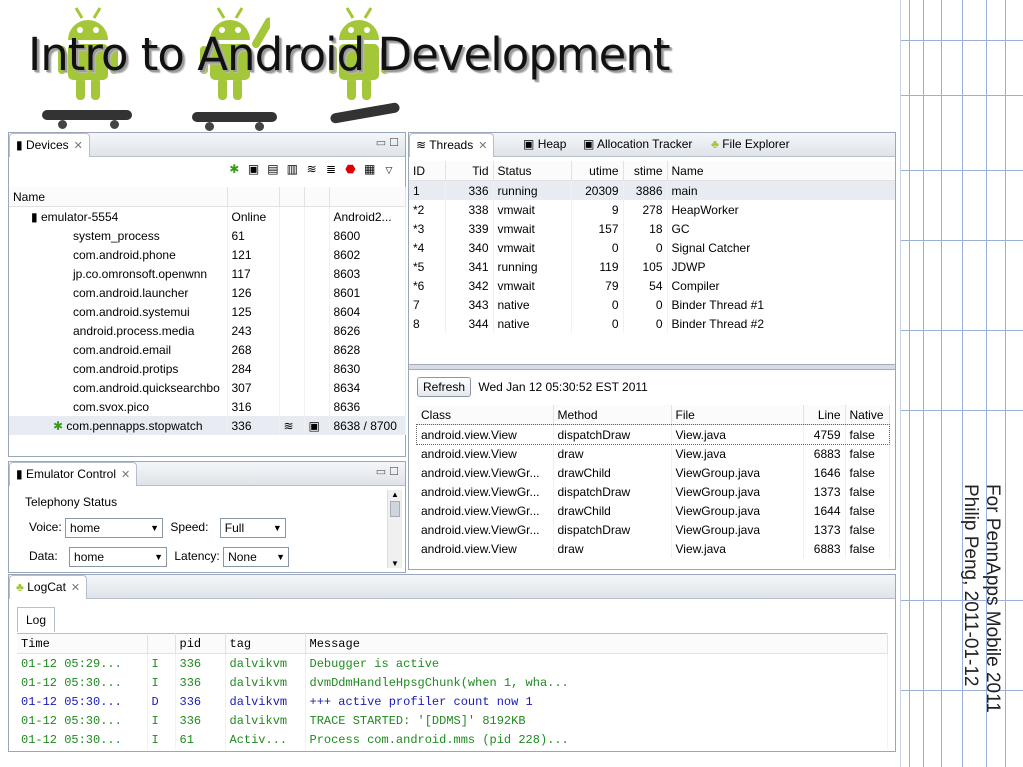 This screenshot has height=767, width=1023. Describe the element at coordinates (71, 502) in the screenshot. I see `telephony-status-label: Telephony Status` at that location.